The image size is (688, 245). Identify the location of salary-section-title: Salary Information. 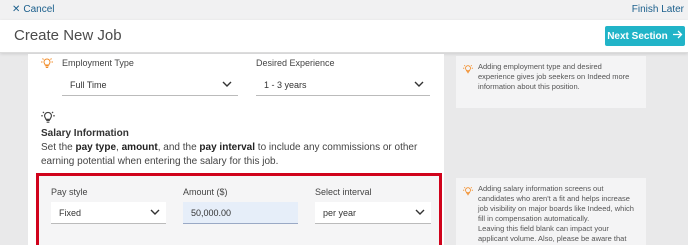
(85, 133).